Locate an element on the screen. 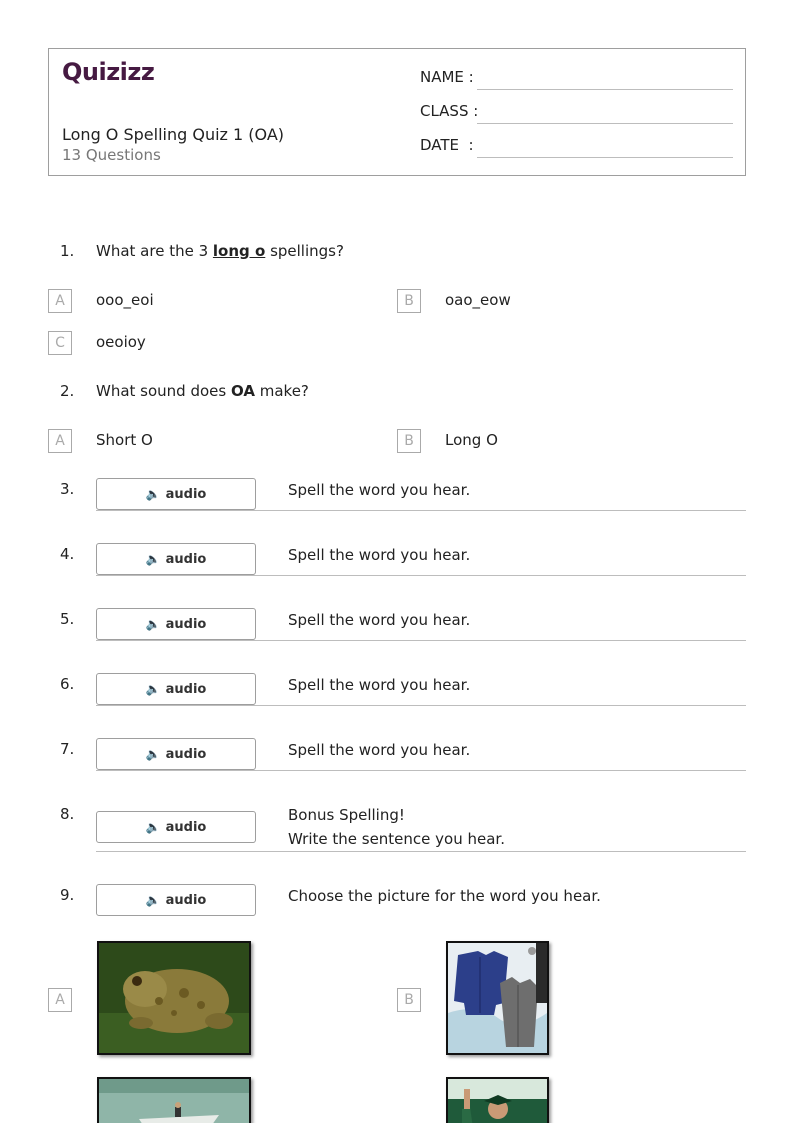 The width and height of the screenshot is (794, 1123). option-d-photo is located at coordinates (497, 1100).